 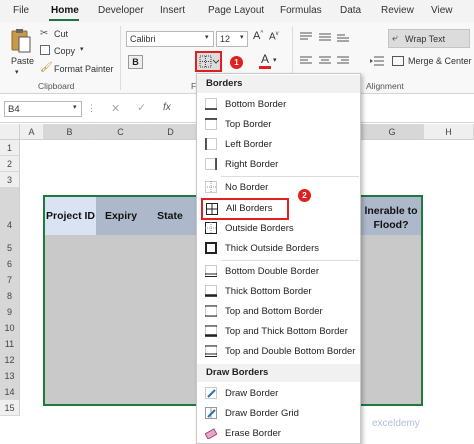 I want to click on row-header-12: 12, so click(x=10, y=360).